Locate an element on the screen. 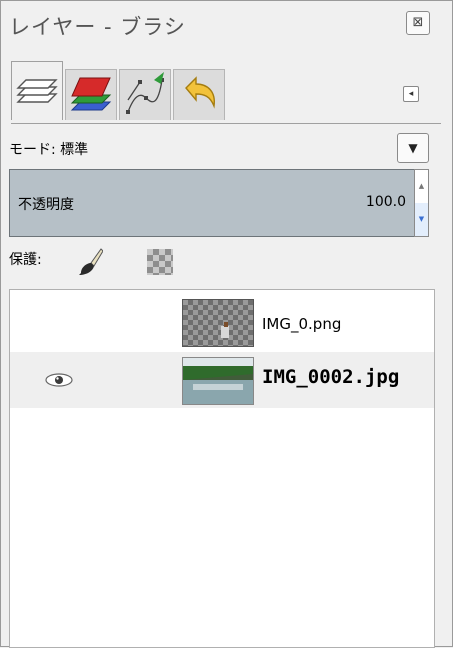  lock-pixels-button is located at coordinates (90, 262).